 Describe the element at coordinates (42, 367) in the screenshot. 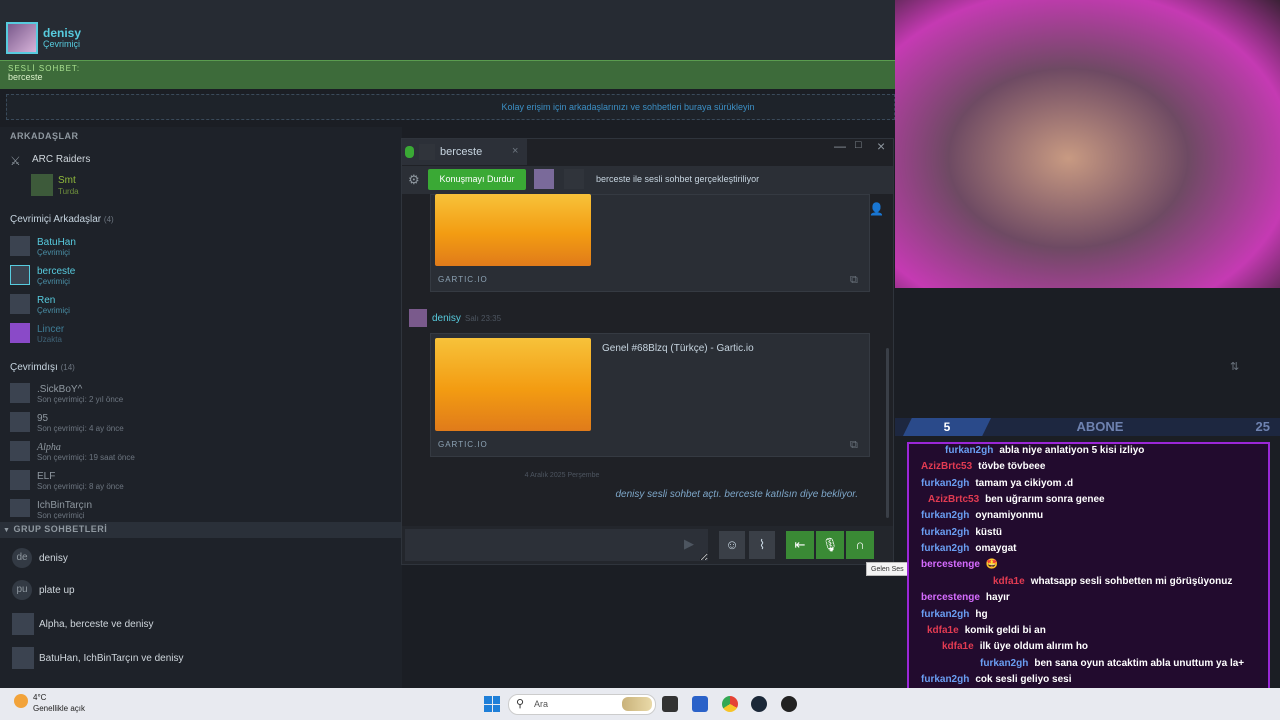

I see `offline-friends-header: Çevrimdışı (14)` at that location.